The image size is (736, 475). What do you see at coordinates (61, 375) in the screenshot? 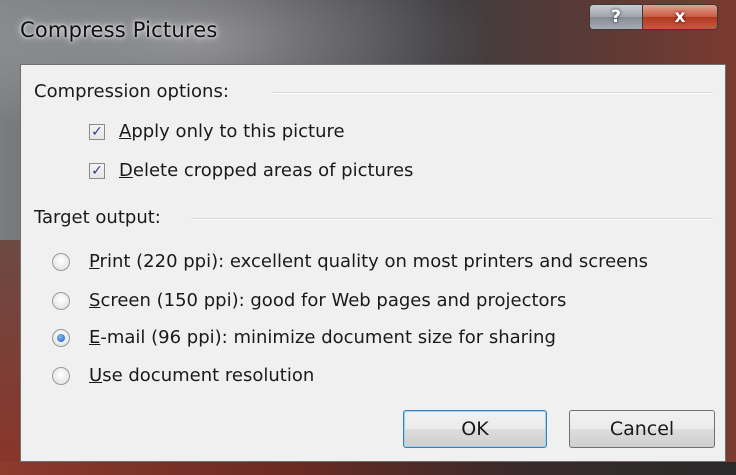
I see `document-resolution-radio` at bounding box center [61, 375].